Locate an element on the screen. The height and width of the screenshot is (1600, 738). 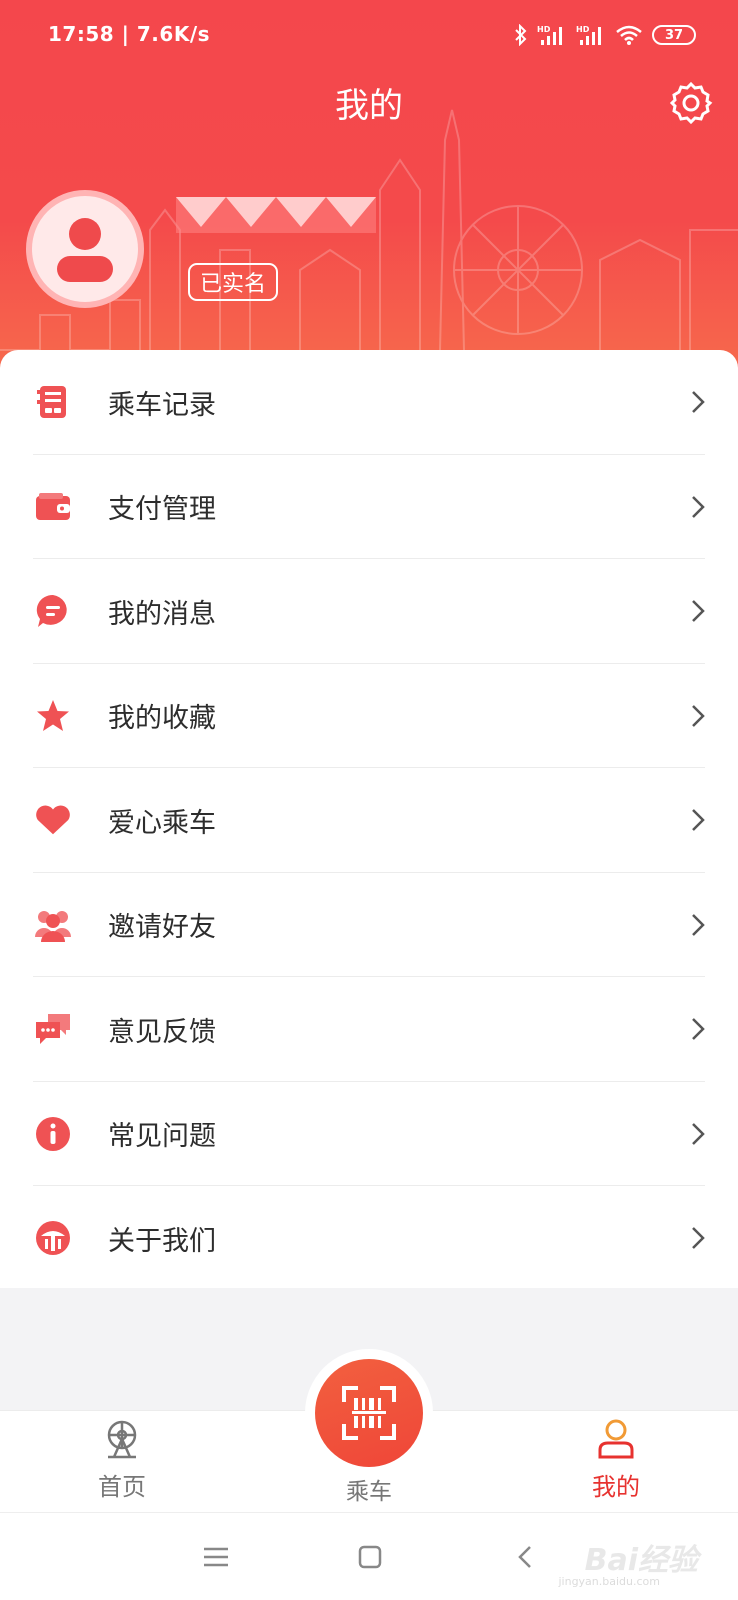
wallet-icon is located at coordinates (53, 507).